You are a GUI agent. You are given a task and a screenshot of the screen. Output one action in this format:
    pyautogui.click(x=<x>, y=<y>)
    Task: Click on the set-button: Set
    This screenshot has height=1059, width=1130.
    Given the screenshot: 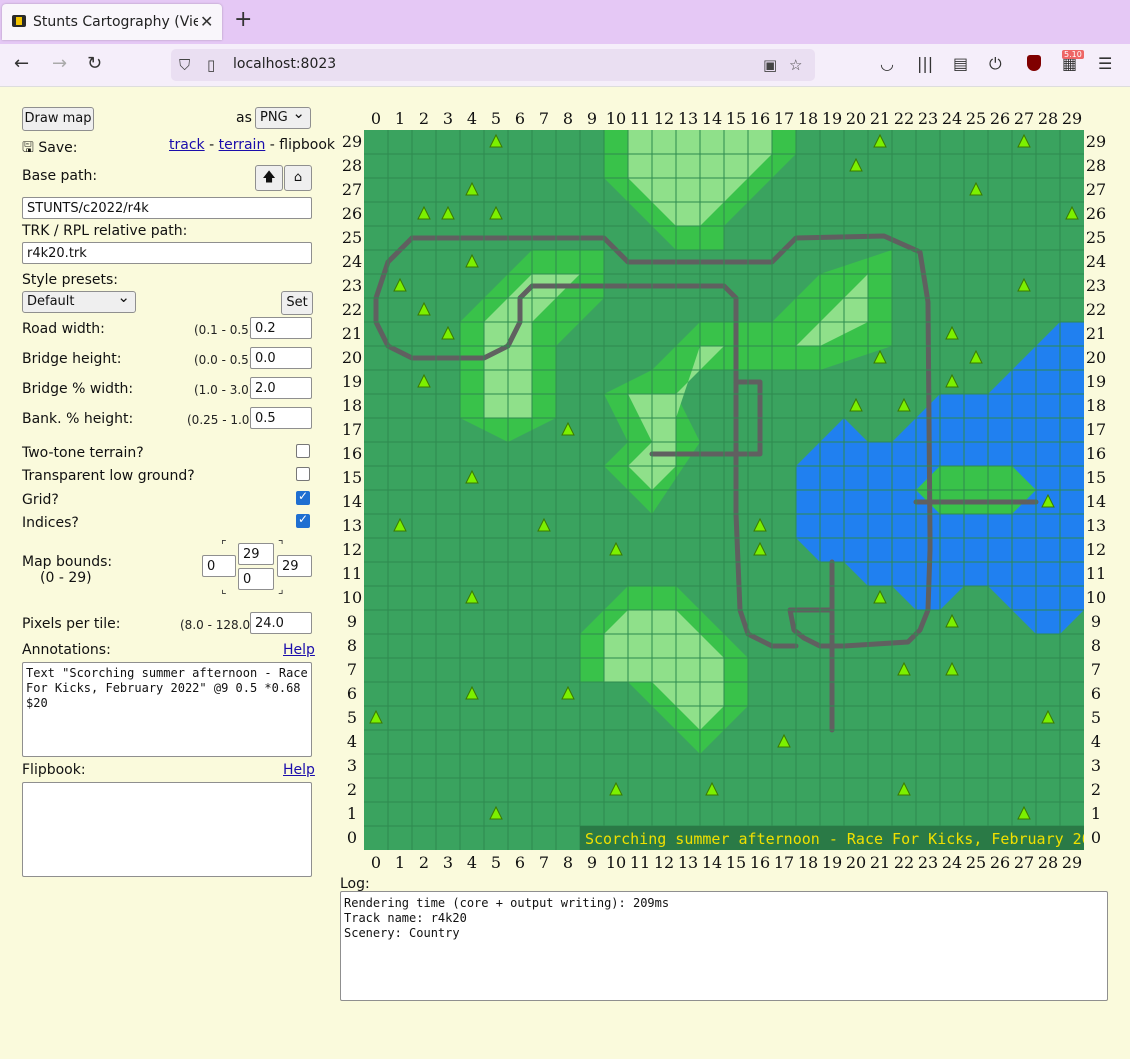 What is the action you would take?
    pyautogui.click(x=297, y=303)
    